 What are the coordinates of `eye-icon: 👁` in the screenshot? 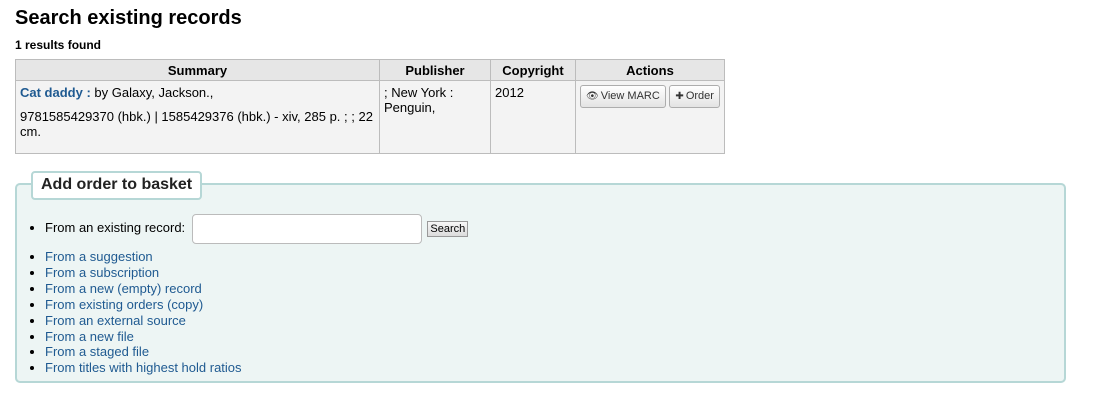 It's located at (592, 96).